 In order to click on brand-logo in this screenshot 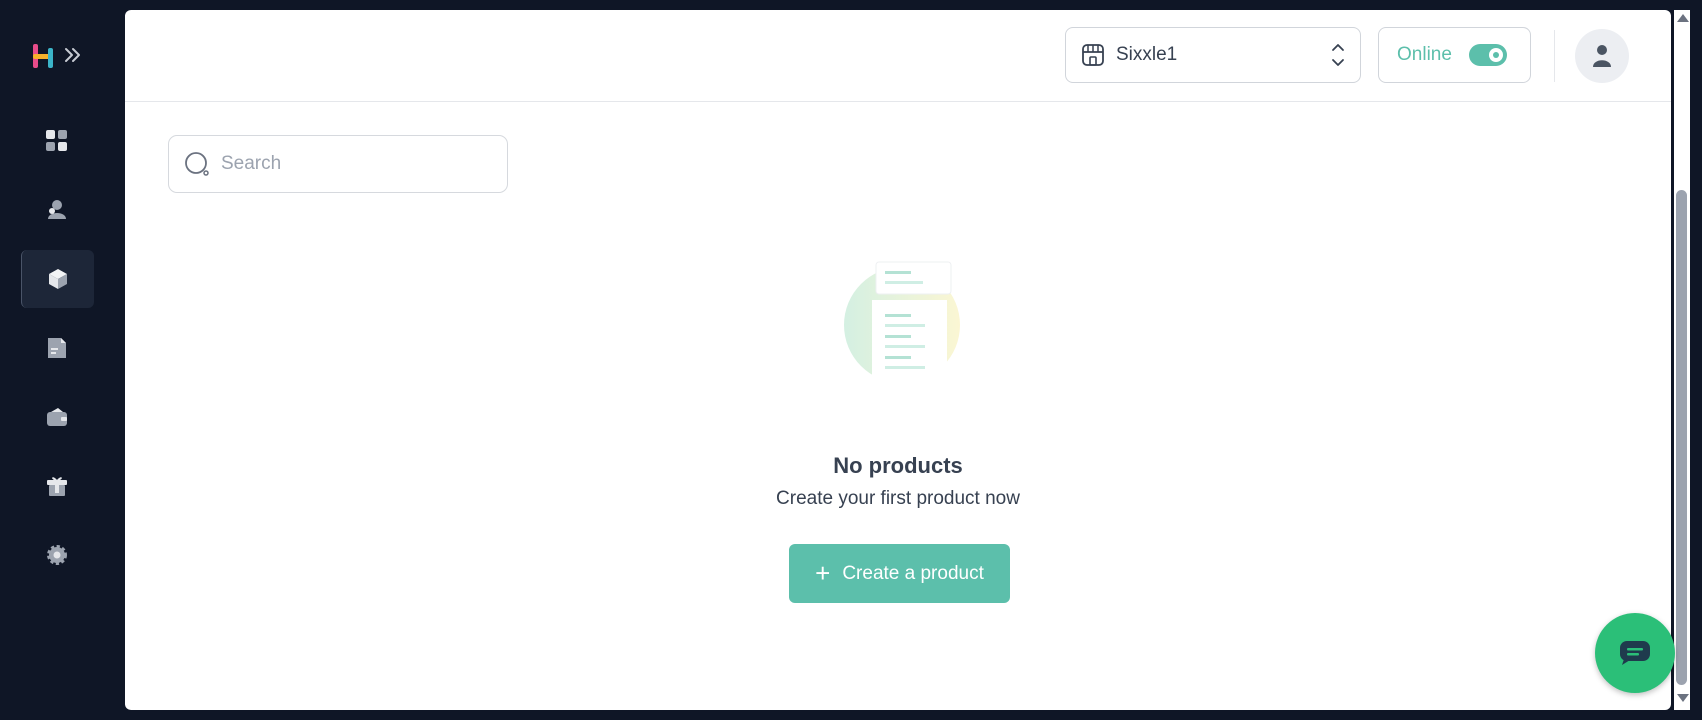, I will do `click(44, 56)`.